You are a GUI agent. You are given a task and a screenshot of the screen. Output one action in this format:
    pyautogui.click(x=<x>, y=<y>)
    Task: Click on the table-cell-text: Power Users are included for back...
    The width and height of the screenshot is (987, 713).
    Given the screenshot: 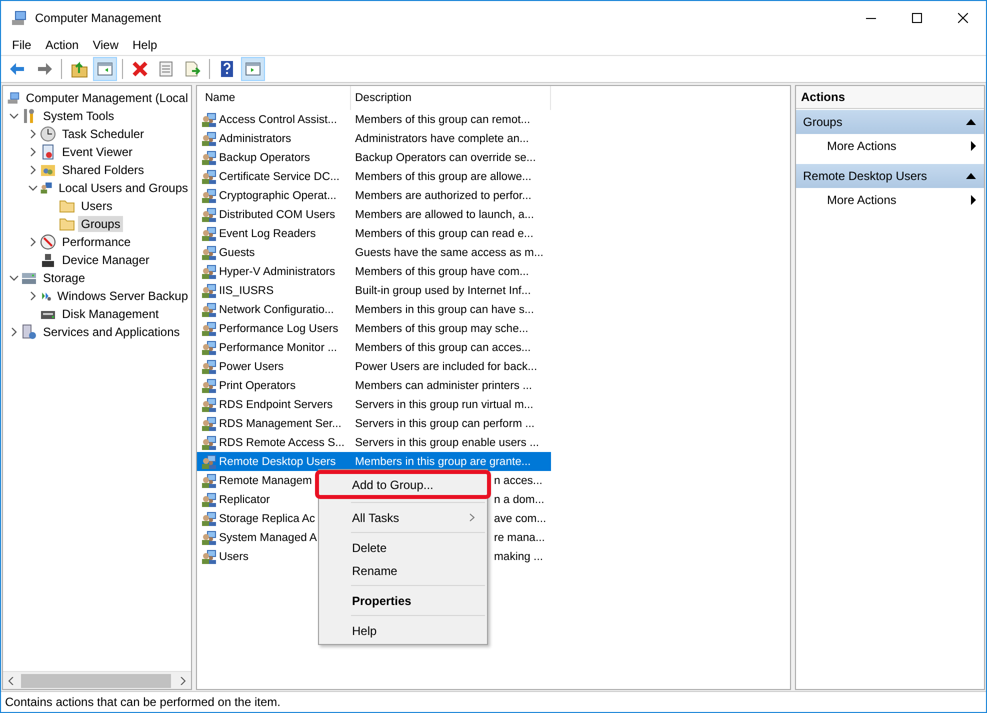 What is the action you would take?
    pyautogui.click(x=446, y=366)
    